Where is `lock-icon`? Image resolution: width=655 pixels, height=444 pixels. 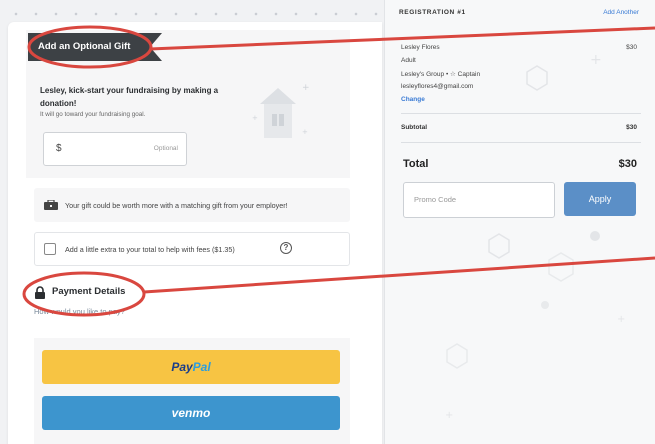
lock-icon is located at coordinates (40, 292).